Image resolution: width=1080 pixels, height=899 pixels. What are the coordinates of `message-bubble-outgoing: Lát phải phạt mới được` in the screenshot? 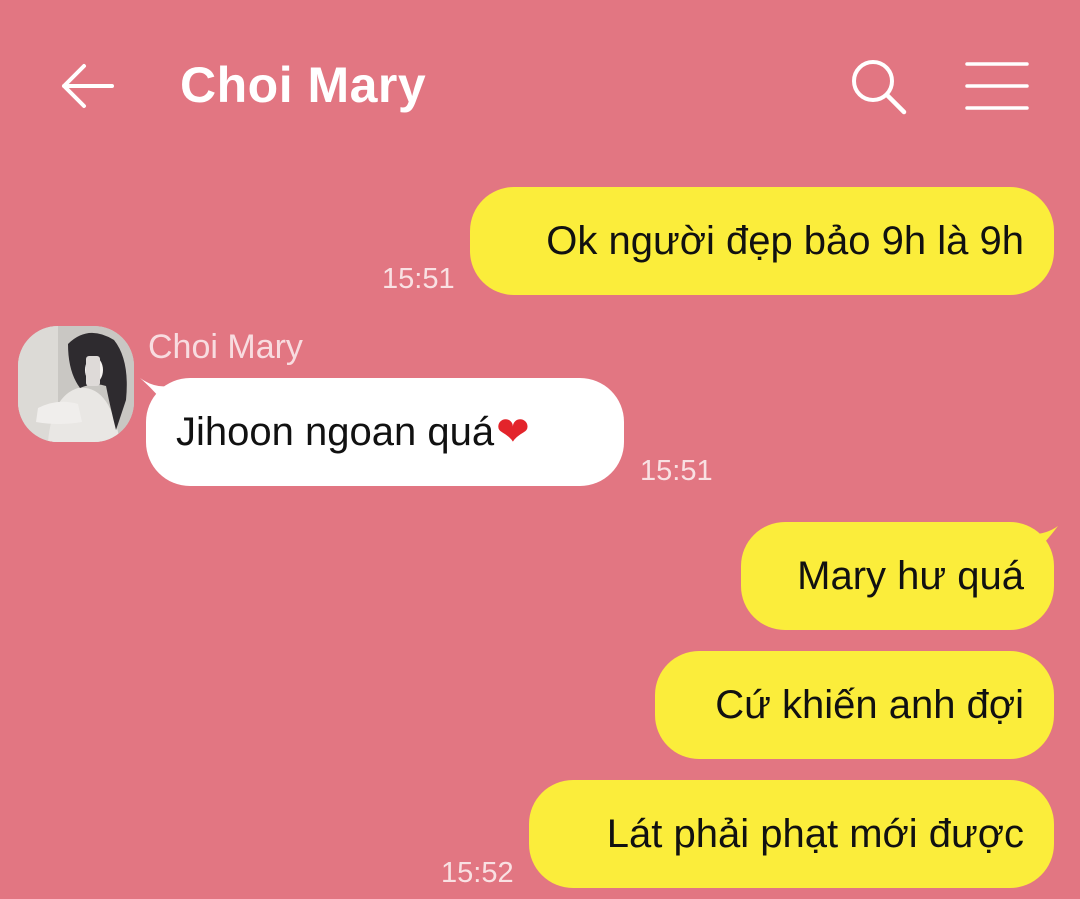 It's located at (791, 834).